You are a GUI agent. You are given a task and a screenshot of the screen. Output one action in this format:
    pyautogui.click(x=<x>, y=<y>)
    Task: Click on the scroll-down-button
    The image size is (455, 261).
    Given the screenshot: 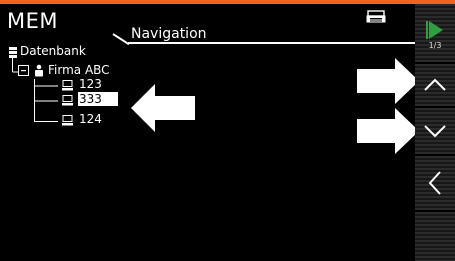 What is the action you would take?
    pyautogui.click(x=435, y=131)
    